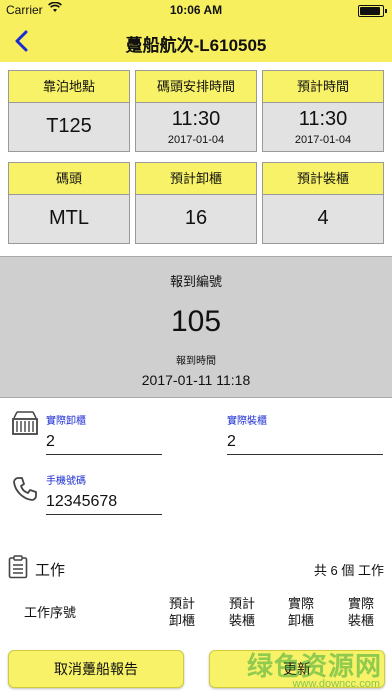 The image size is (392, 696). I want to click on nav-bar: 躉船航次-L610505, so click(196, 41).